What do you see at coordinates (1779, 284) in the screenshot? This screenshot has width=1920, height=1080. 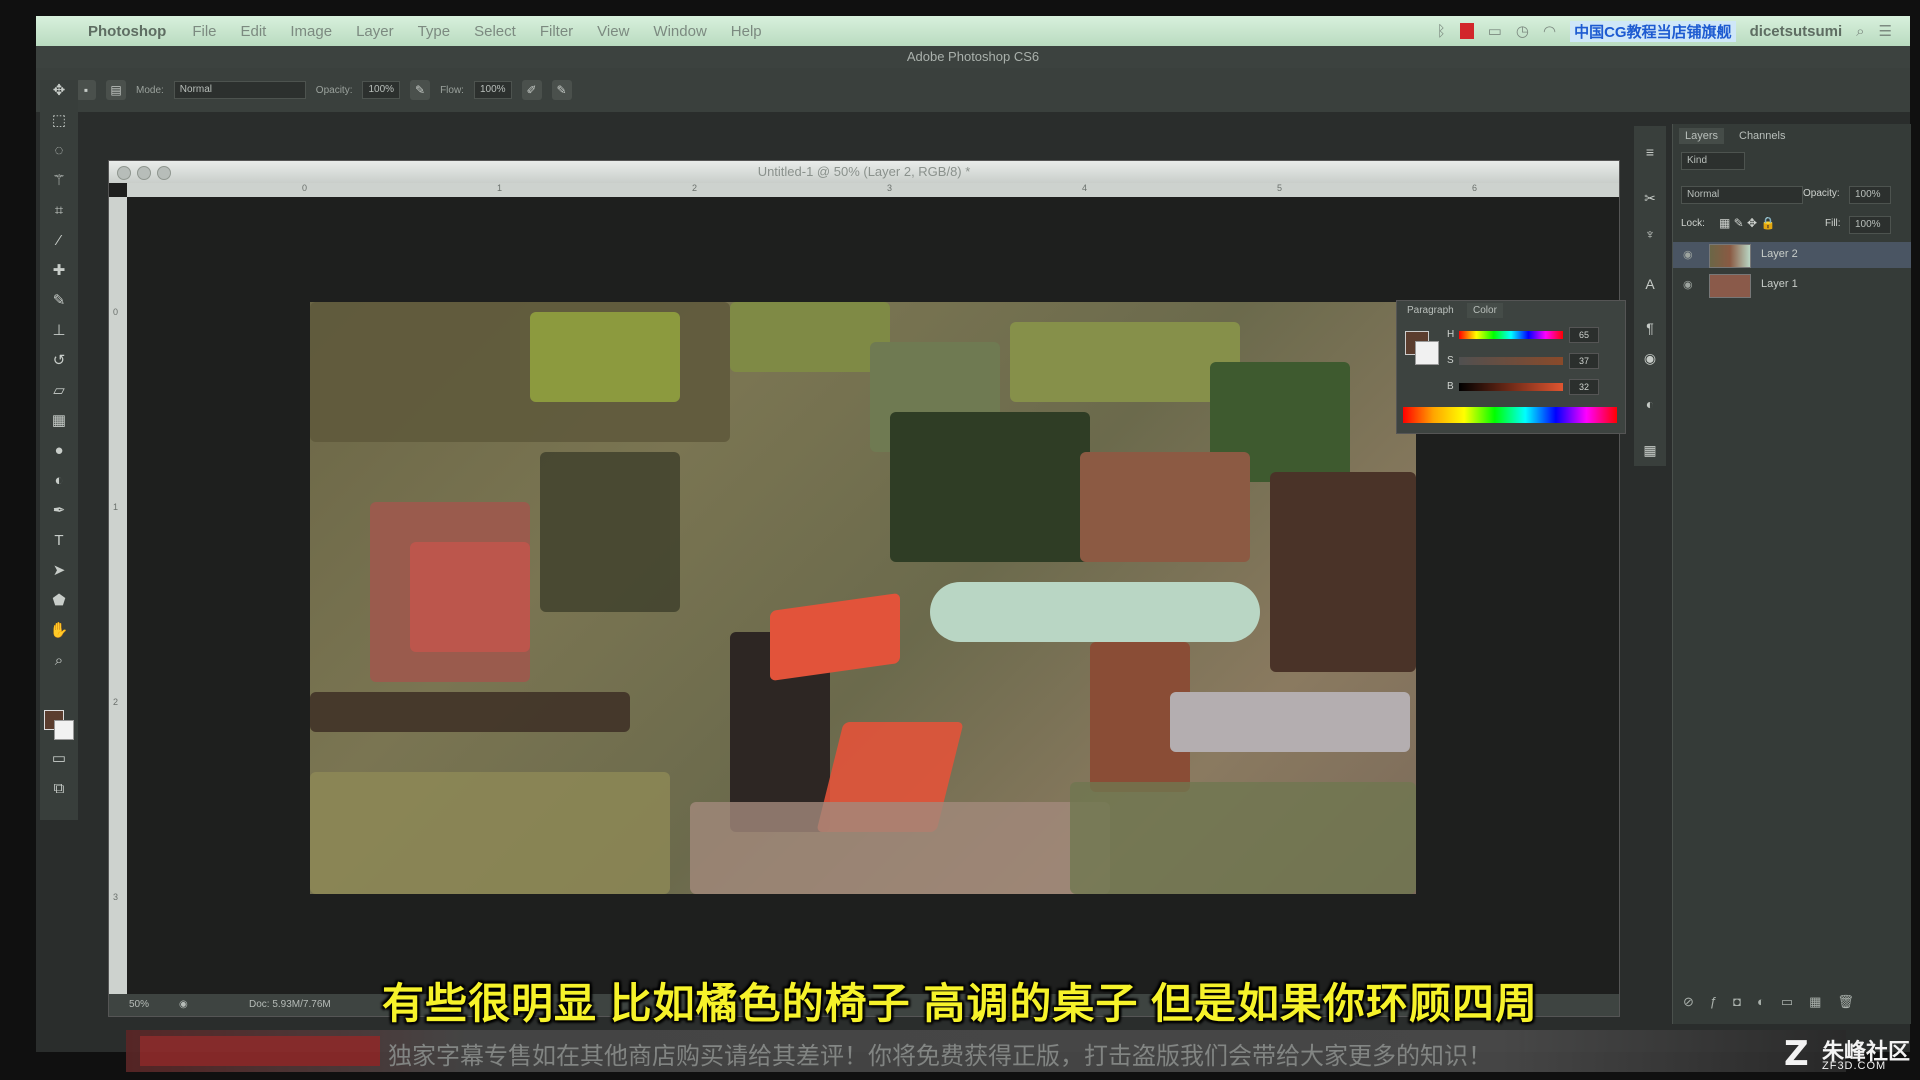 I see `layer-name: Layer 1` at bounding box center [1779, 284].